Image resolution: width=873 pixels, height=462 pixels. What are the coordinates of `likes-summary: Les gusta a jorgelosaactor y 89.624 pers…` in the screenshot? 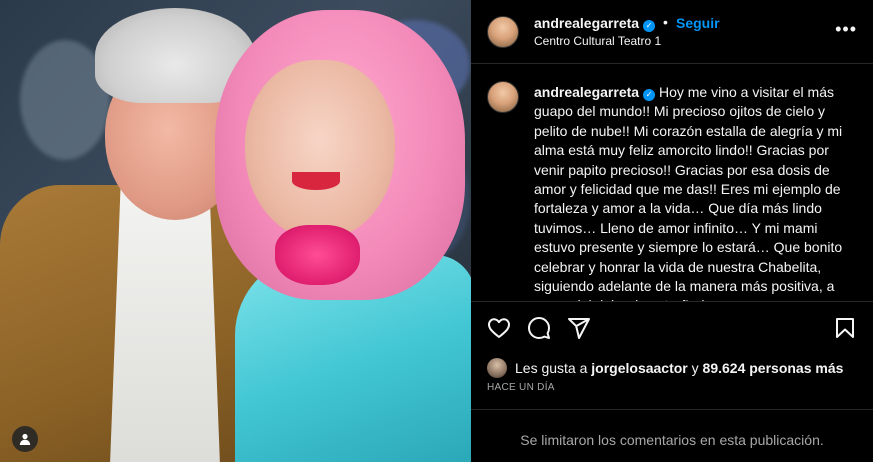 It's located at (665, 368).